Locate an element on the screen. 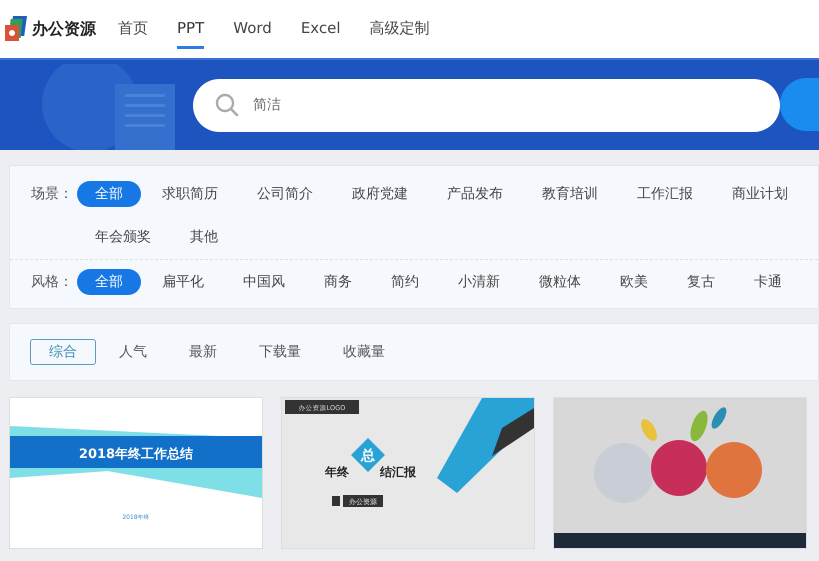 The height and width of the screenshot is (561, 819). nav-link: Excel is located at coordinates (320, 29).